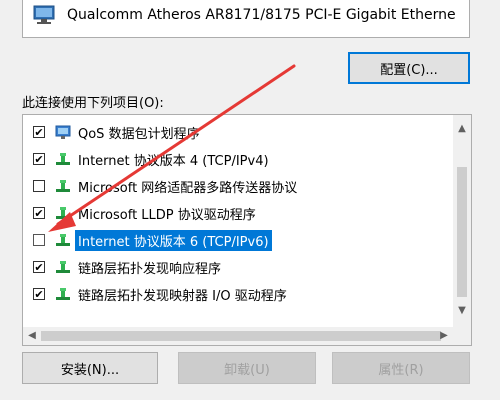  What do you see at coordinates (182, 296) in the screenshot?
I see `item-label: 链路层拓扑发现映射器 I/O 驱动程序` at bounding box center [182, 296].